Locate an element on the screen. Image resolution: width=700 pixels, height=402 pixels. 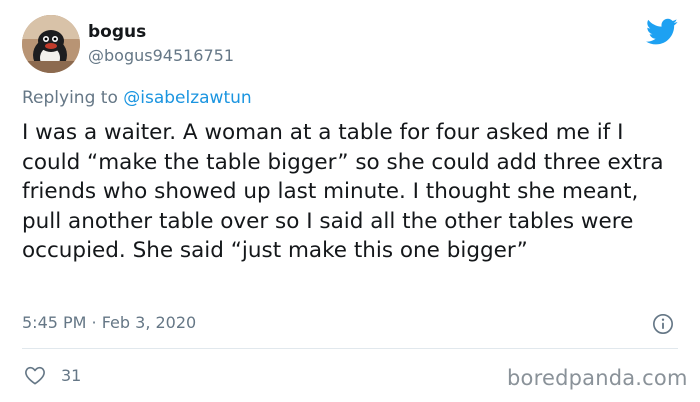
divider is located at coordinates (350, 348).